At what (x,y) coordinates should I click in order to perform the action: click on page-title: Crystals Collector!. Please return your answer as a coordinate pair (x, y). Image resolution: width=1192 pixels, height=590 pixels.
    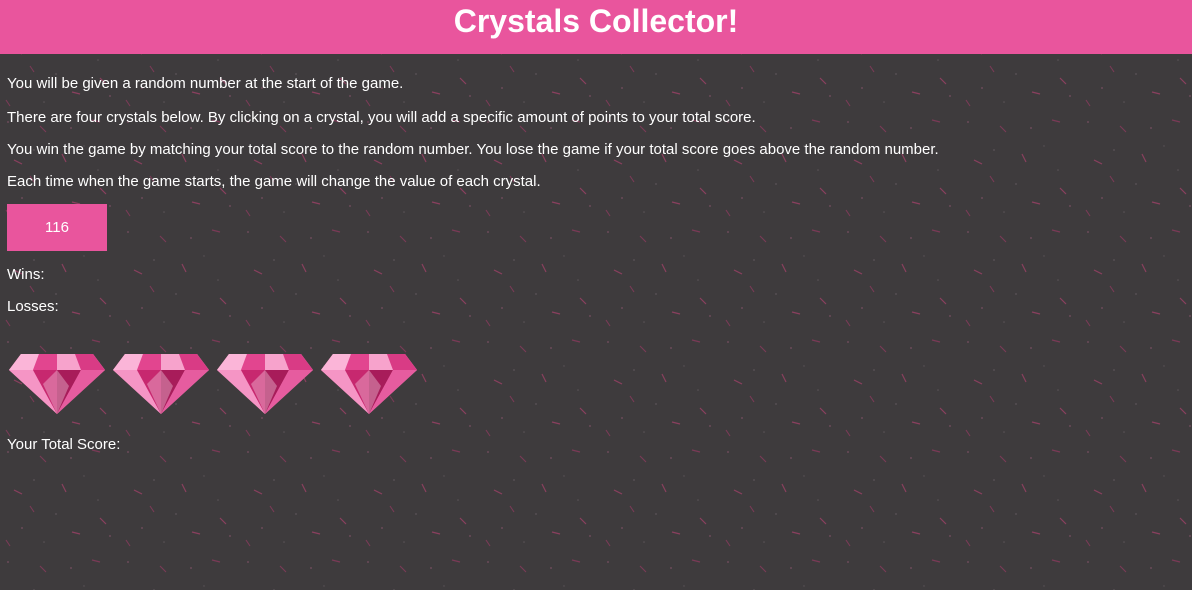
    Looking at the image, I should click on (596, 21).